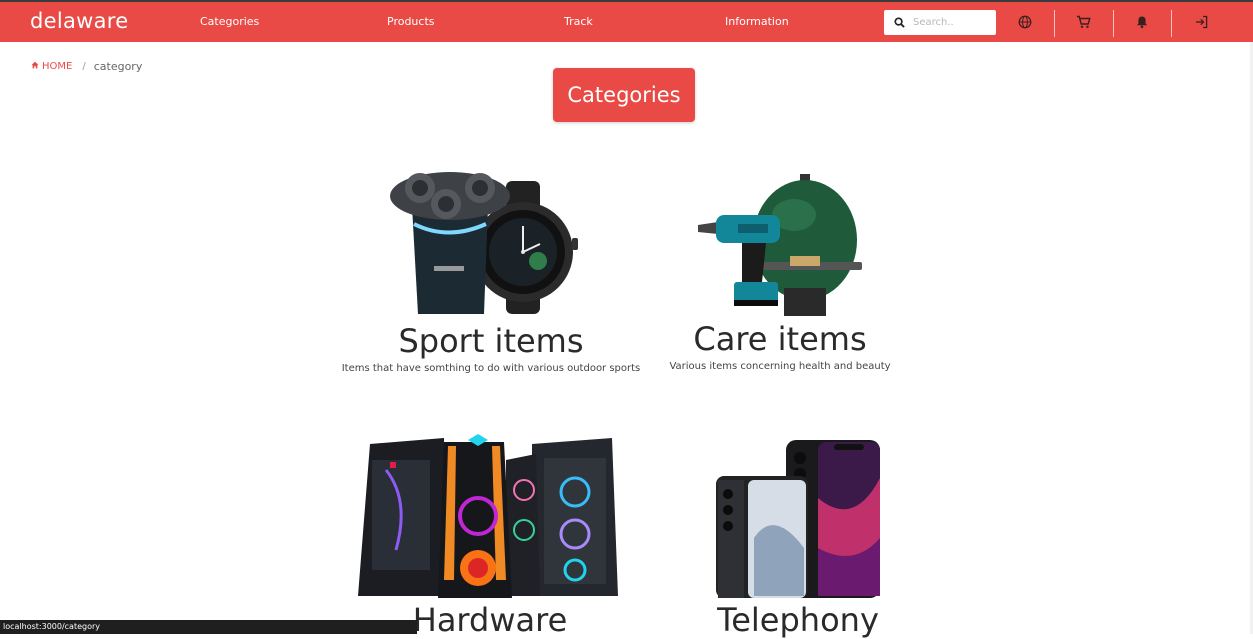  What do you see at coordinates (118, 66) in the screenshot?
I see `breadcrumb-current: category` at bounding box center [118, 66].